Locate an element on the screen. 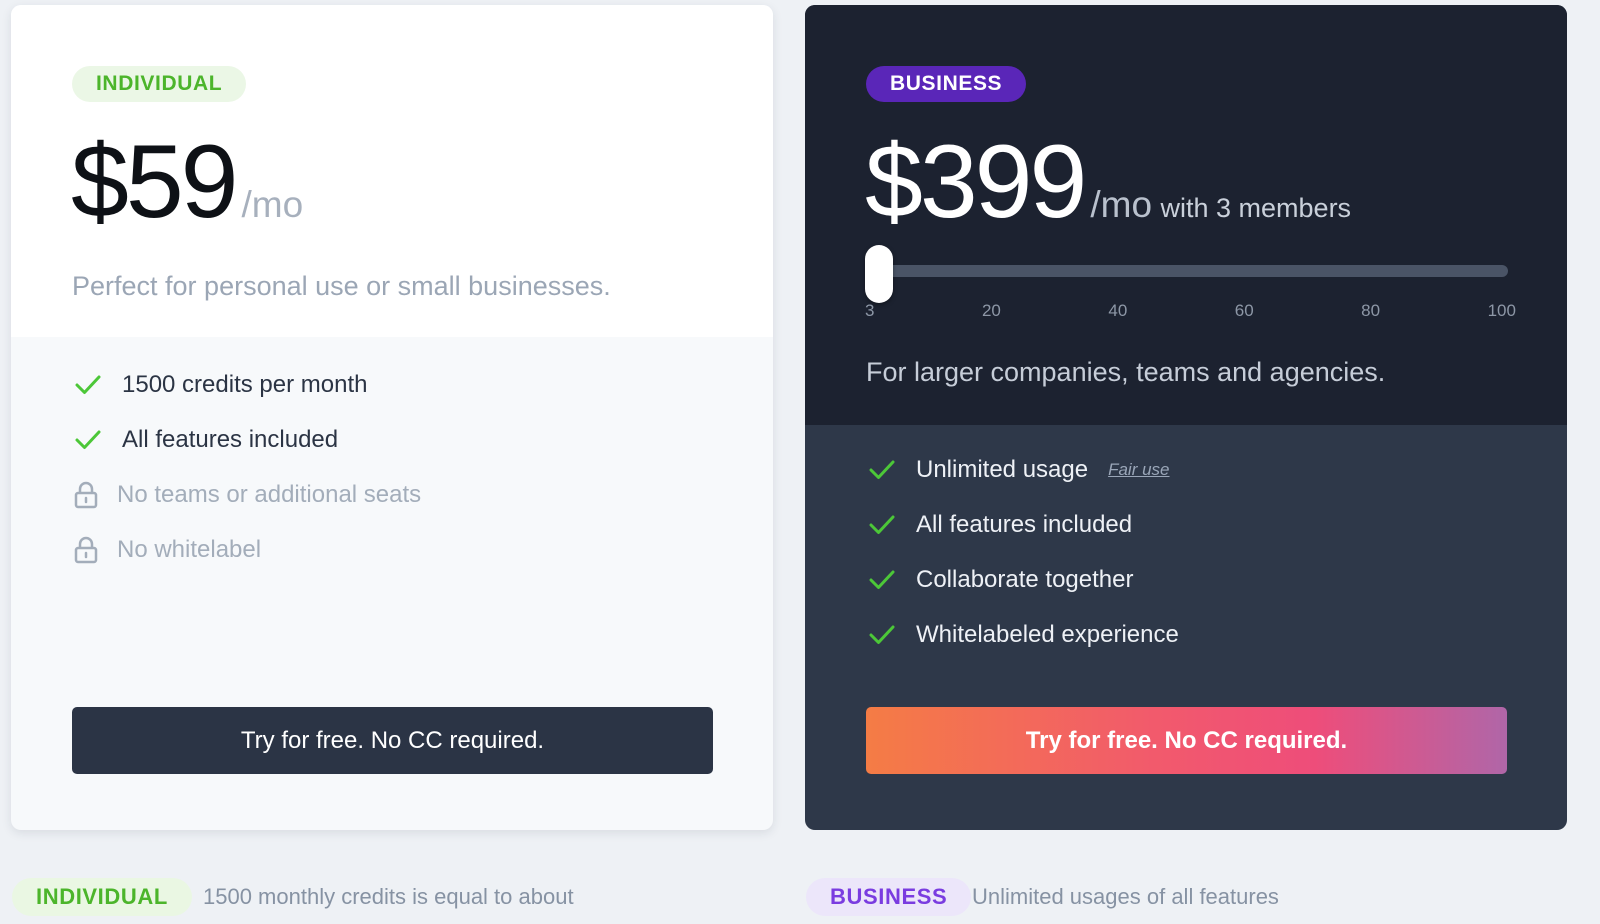  slider-tick-label: 20 is located at coordinates (991, 310).